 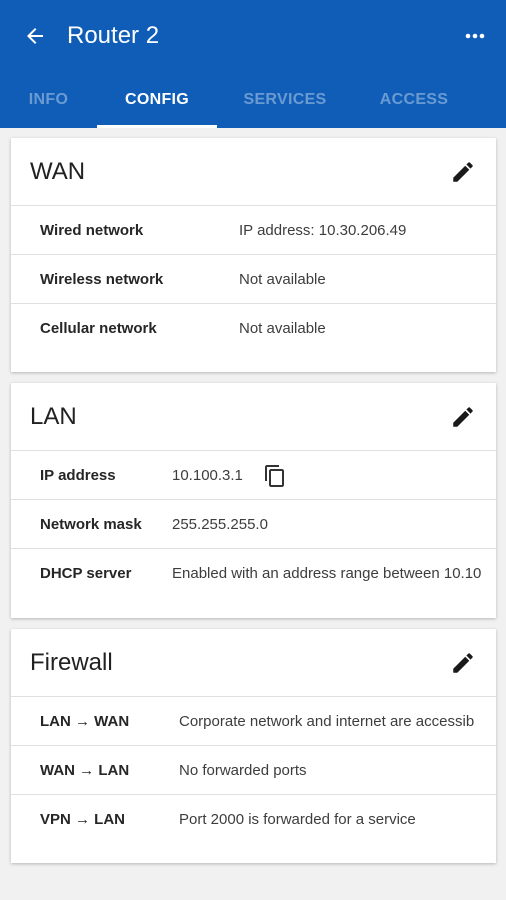 What do you see at coordinates (285, 100) in the screenshot?
I see `tab-services: SERVICES` at bounding box center [285, 100].